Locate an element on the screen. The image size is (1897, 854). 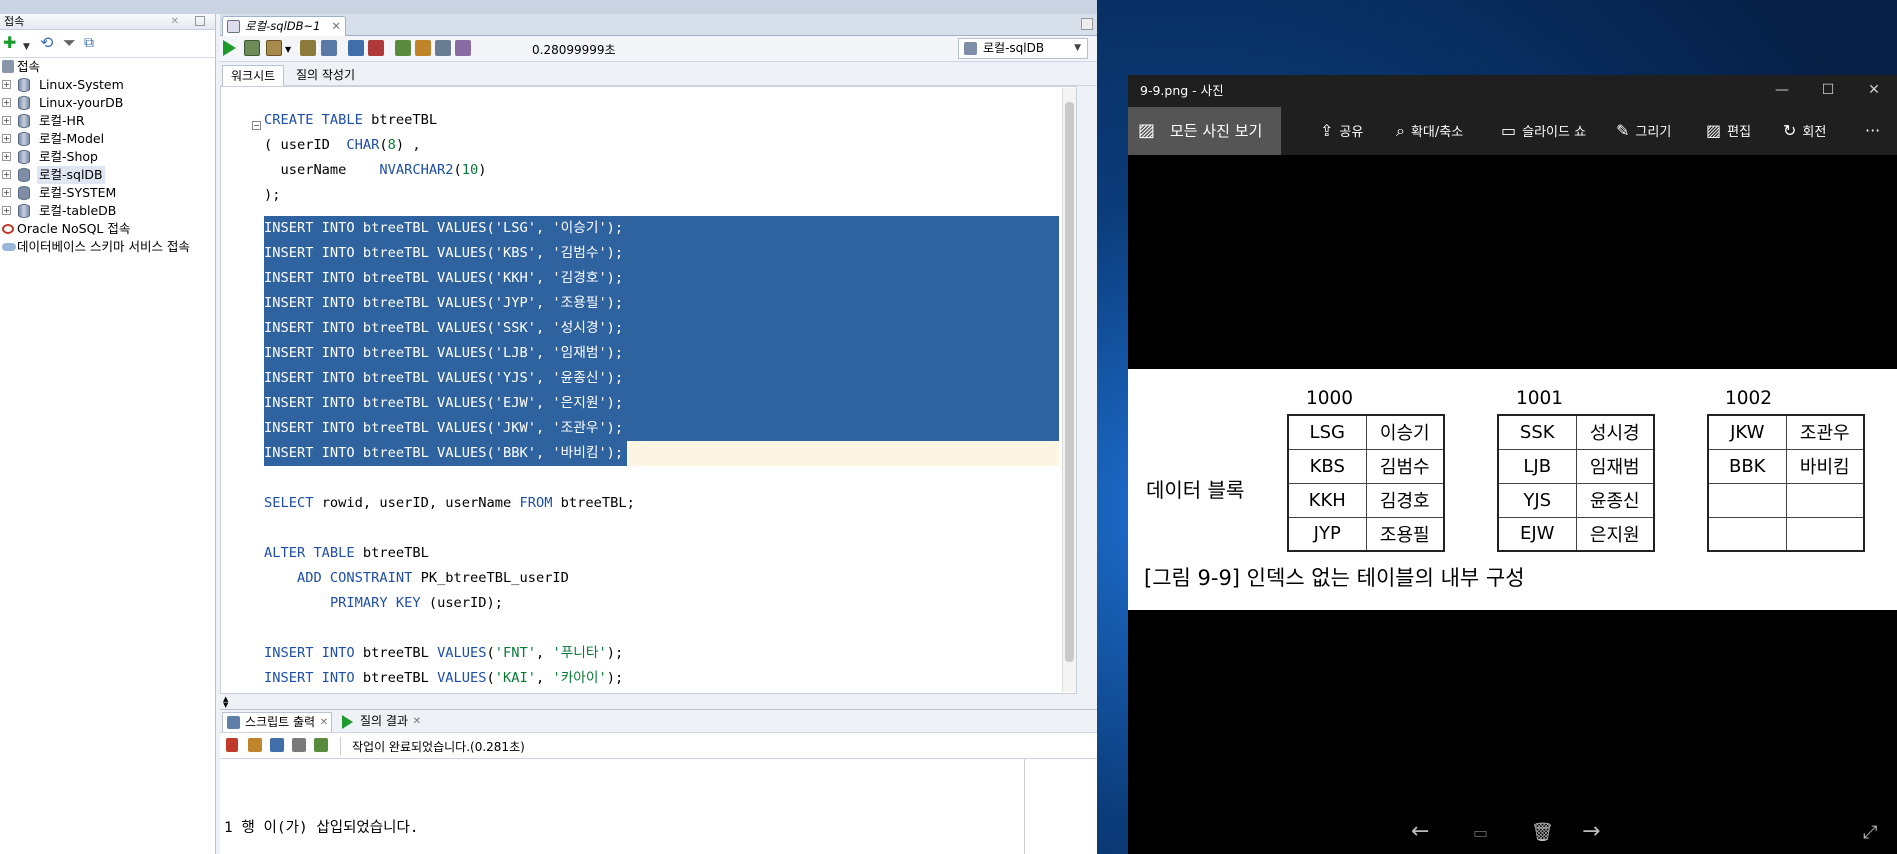
rotate-icon: ↻ is located at coordinates (1790, 130).